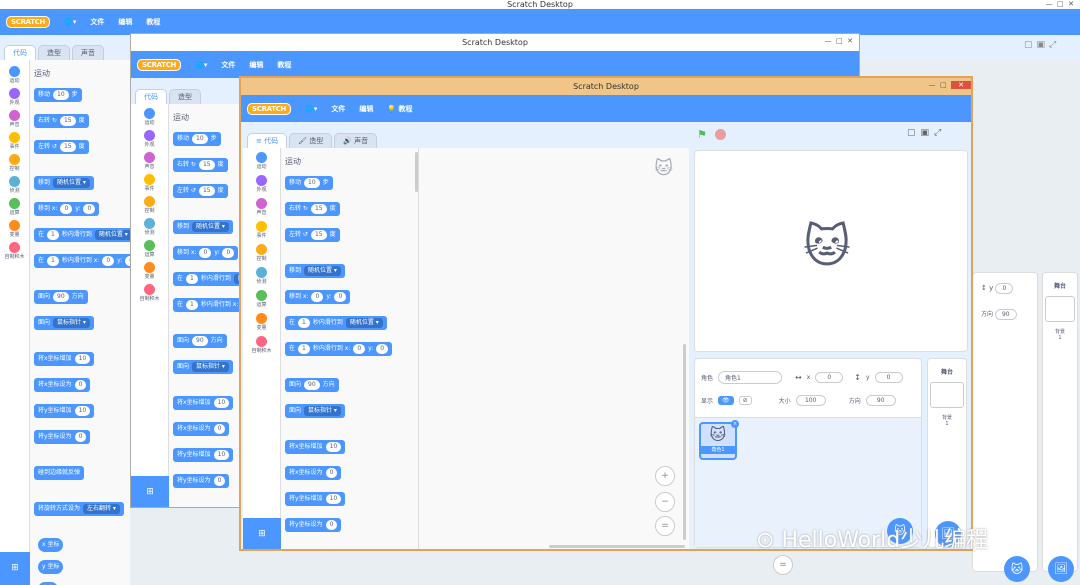  What do you see at coordinates (20, 52) in the screenshot?
I see `tab-code: 代码` at bounding box center [20, 52].